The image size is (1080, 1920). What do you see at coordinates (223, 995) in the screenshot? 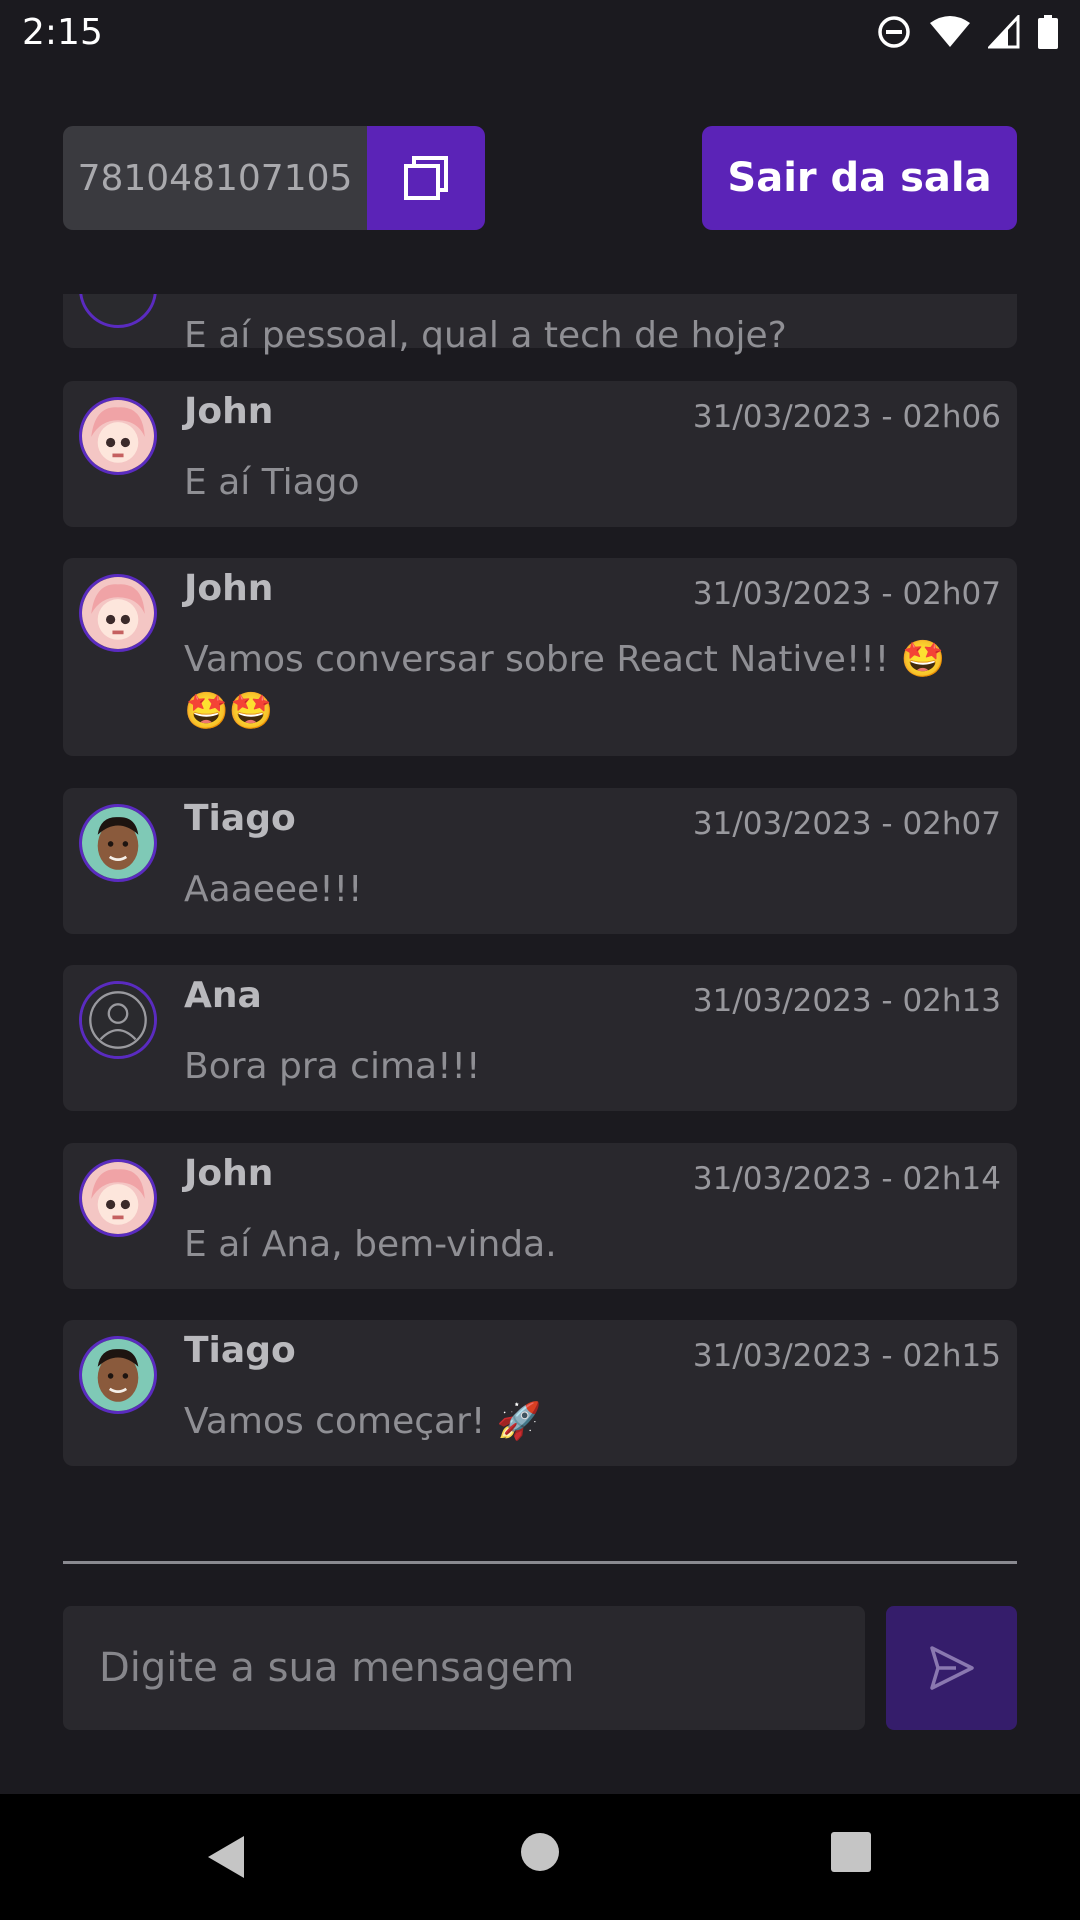
I see `message-author: Ana` at bounding box center [223, 995].